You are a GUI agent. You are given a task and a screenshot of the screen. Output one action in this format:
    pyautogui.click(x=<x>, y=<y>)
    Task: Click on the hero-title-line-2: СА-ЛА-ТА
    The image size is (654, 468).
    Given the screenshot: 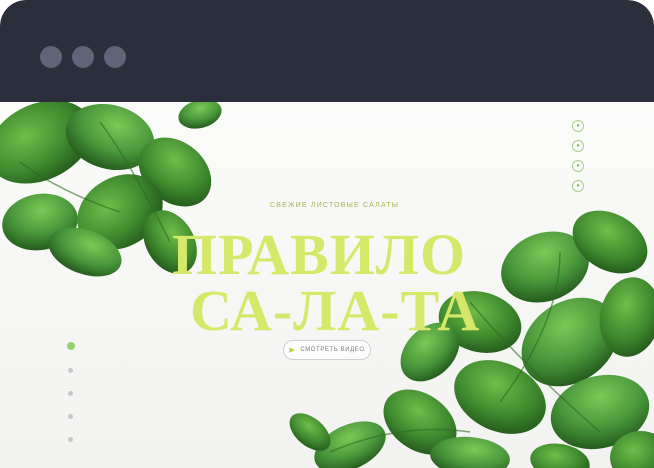 What is the action you would take?
    pyautogui.click(x=335, y=310)
    